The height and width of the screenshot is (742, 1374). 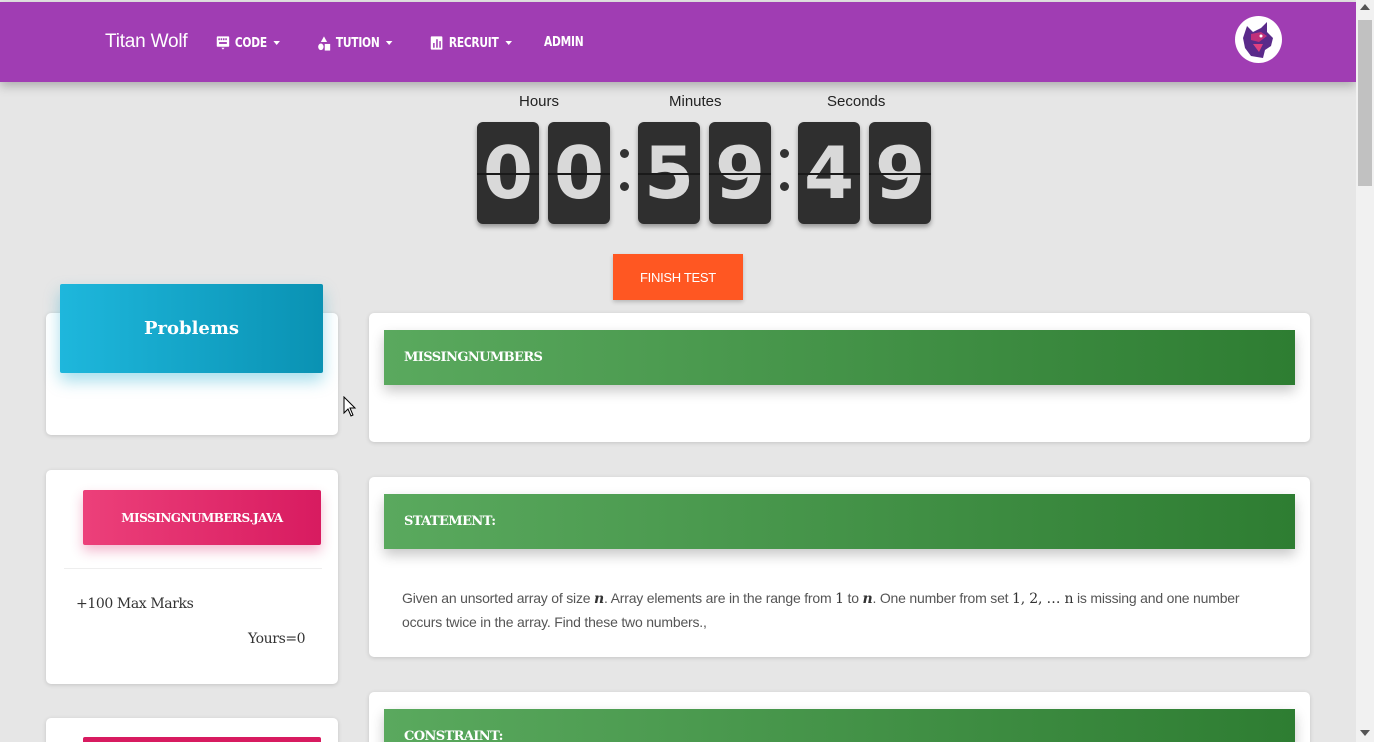 I want to click on minutes-label: Minutes, so click(x=695, y=101).